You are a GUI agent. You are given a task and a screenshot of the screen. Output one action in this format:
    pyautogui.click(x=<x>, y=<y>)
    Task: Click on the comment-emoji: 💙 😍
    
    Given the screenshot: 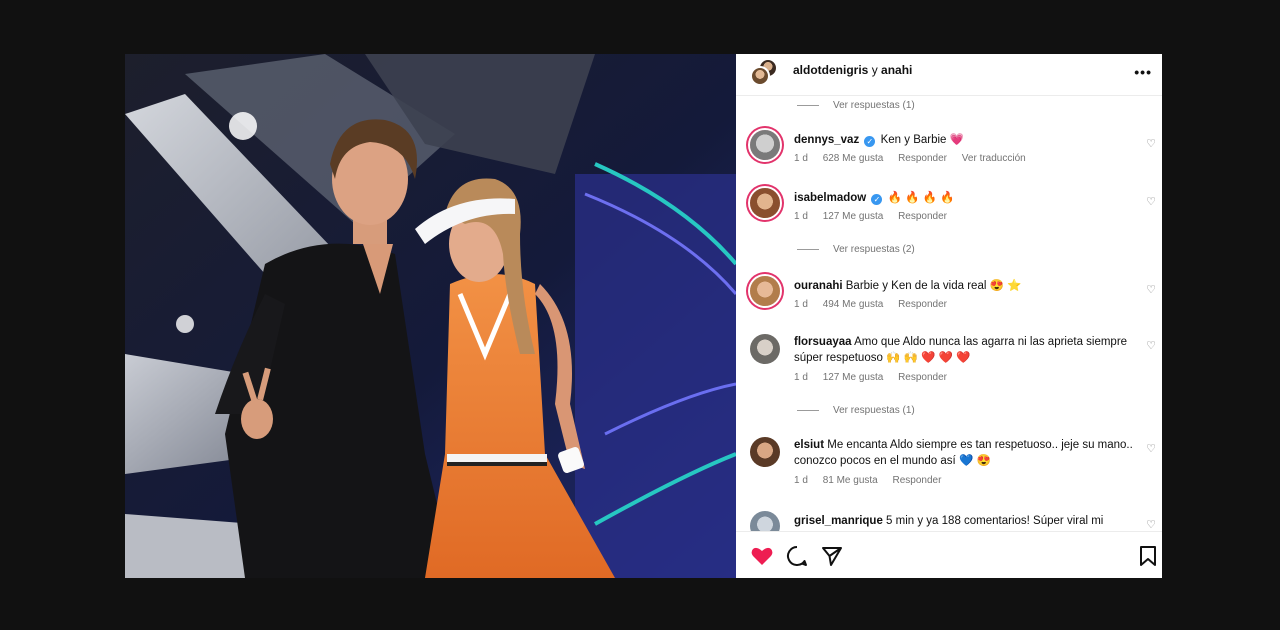 What is the action you would take?
    pyautogui.click(x=974, y=461)
    